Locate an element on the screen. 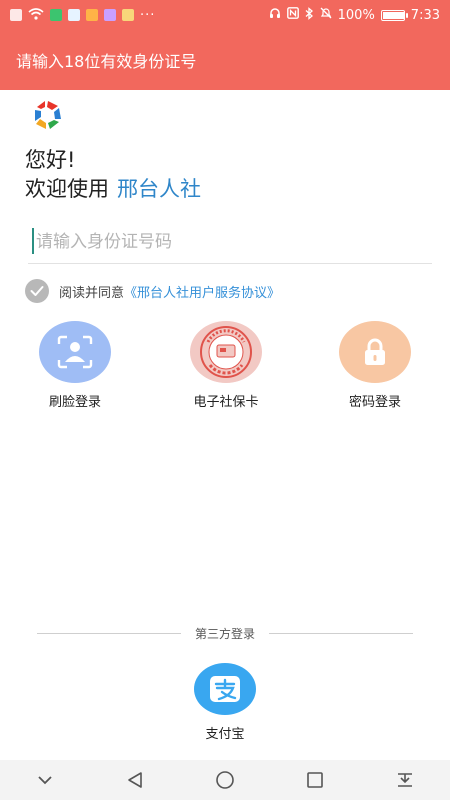  alipay-circle is located at coordinates (225, 689).